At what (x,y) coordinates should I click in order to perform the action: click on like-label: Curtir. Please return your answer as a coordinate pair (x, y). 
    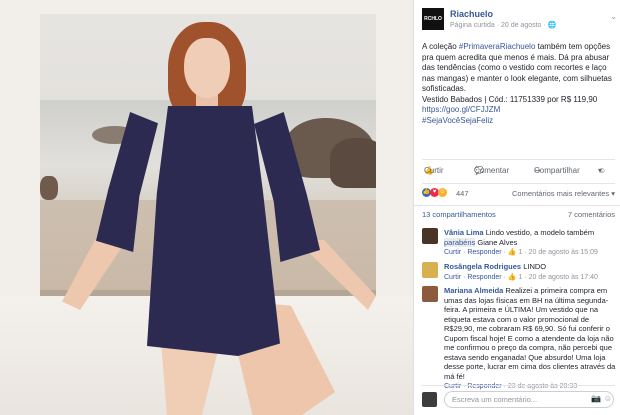
    Looking at the image, I should click on (434, 170).